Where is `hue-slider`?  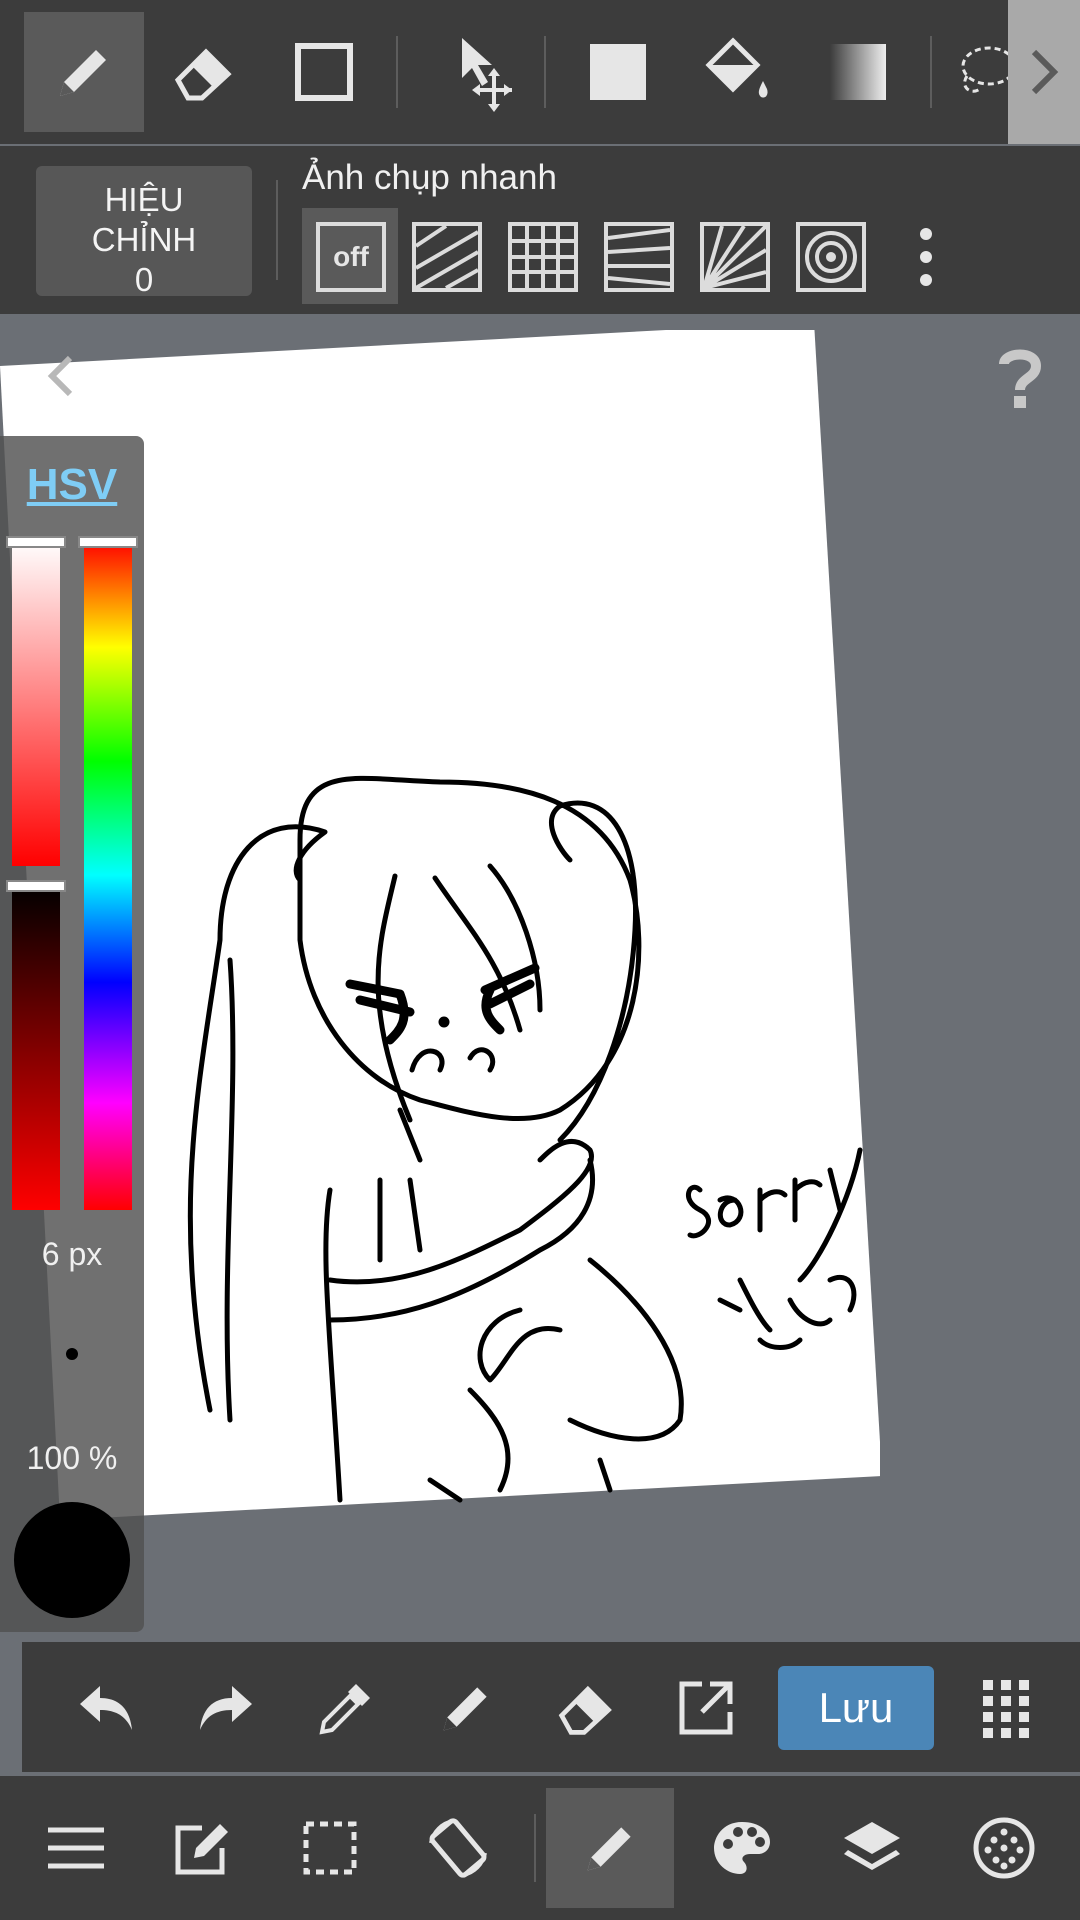
hue-slider is located at coordinates (108, 875).